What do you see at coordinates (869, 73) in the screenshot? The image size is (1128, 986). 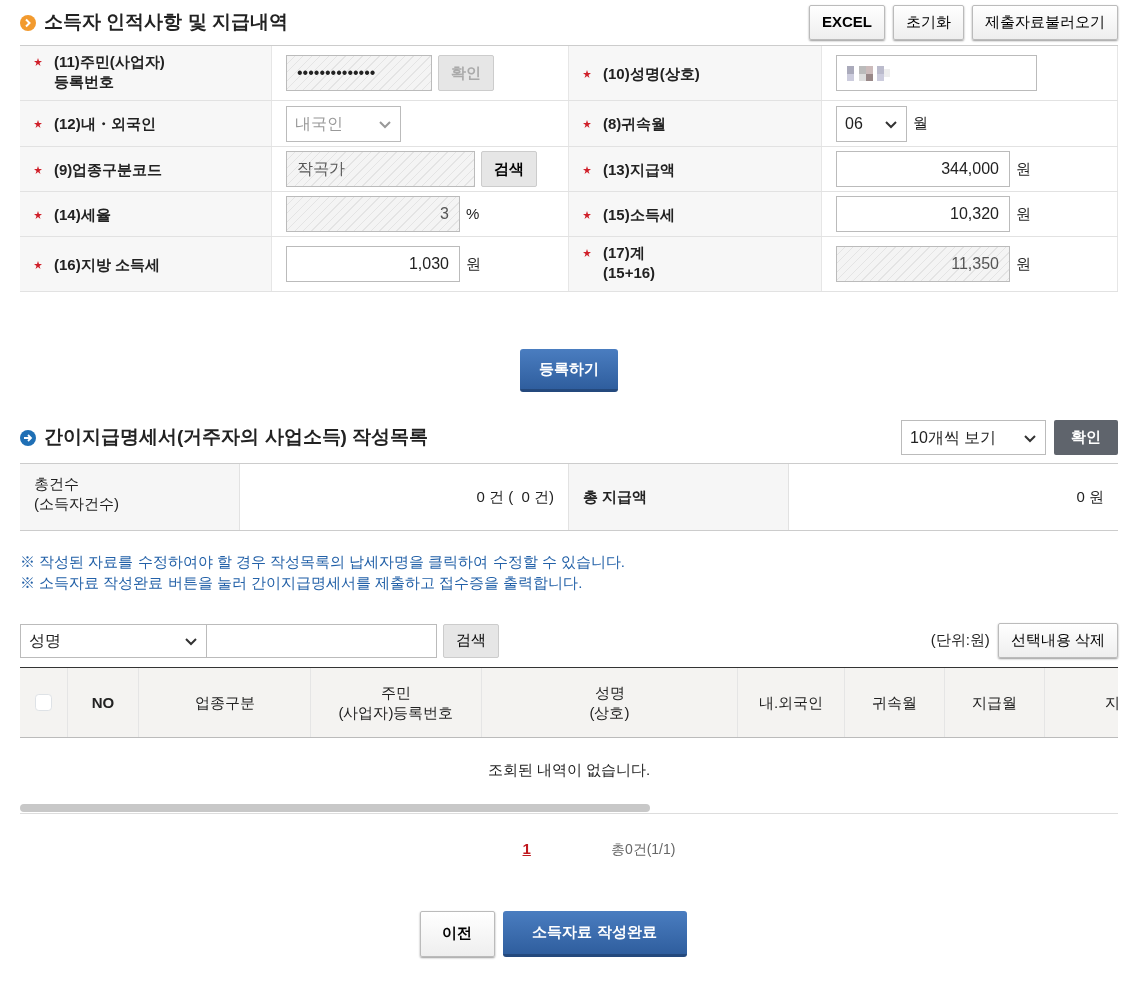 I see `redacted-name-mark` at bounding box center [869, 73].